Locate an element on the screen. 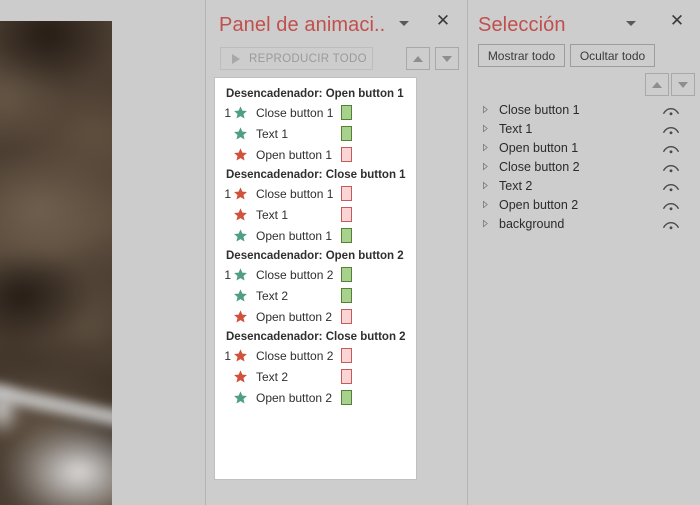 The width and height of the screenshot is (700, 505). selection-item-label: Text 1 is located at coordinates (516, 128).